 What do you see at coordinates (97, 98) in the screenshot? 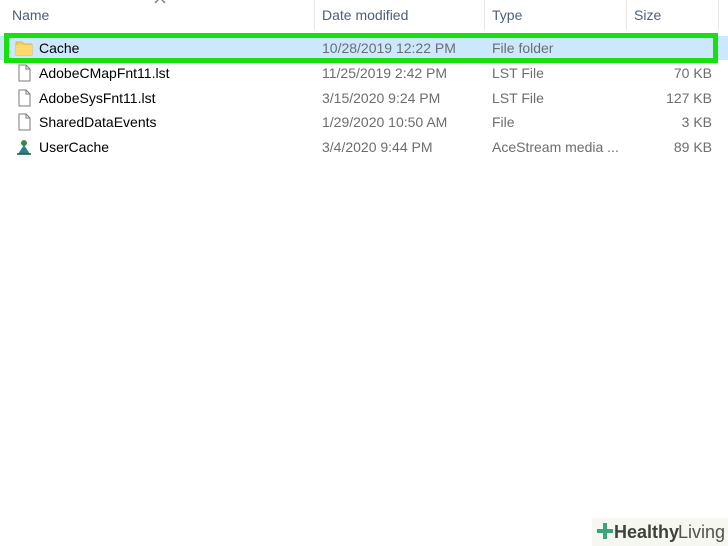
I see `file-name: AdobeSysFnt11.lst` at bounding box center [97, 98].